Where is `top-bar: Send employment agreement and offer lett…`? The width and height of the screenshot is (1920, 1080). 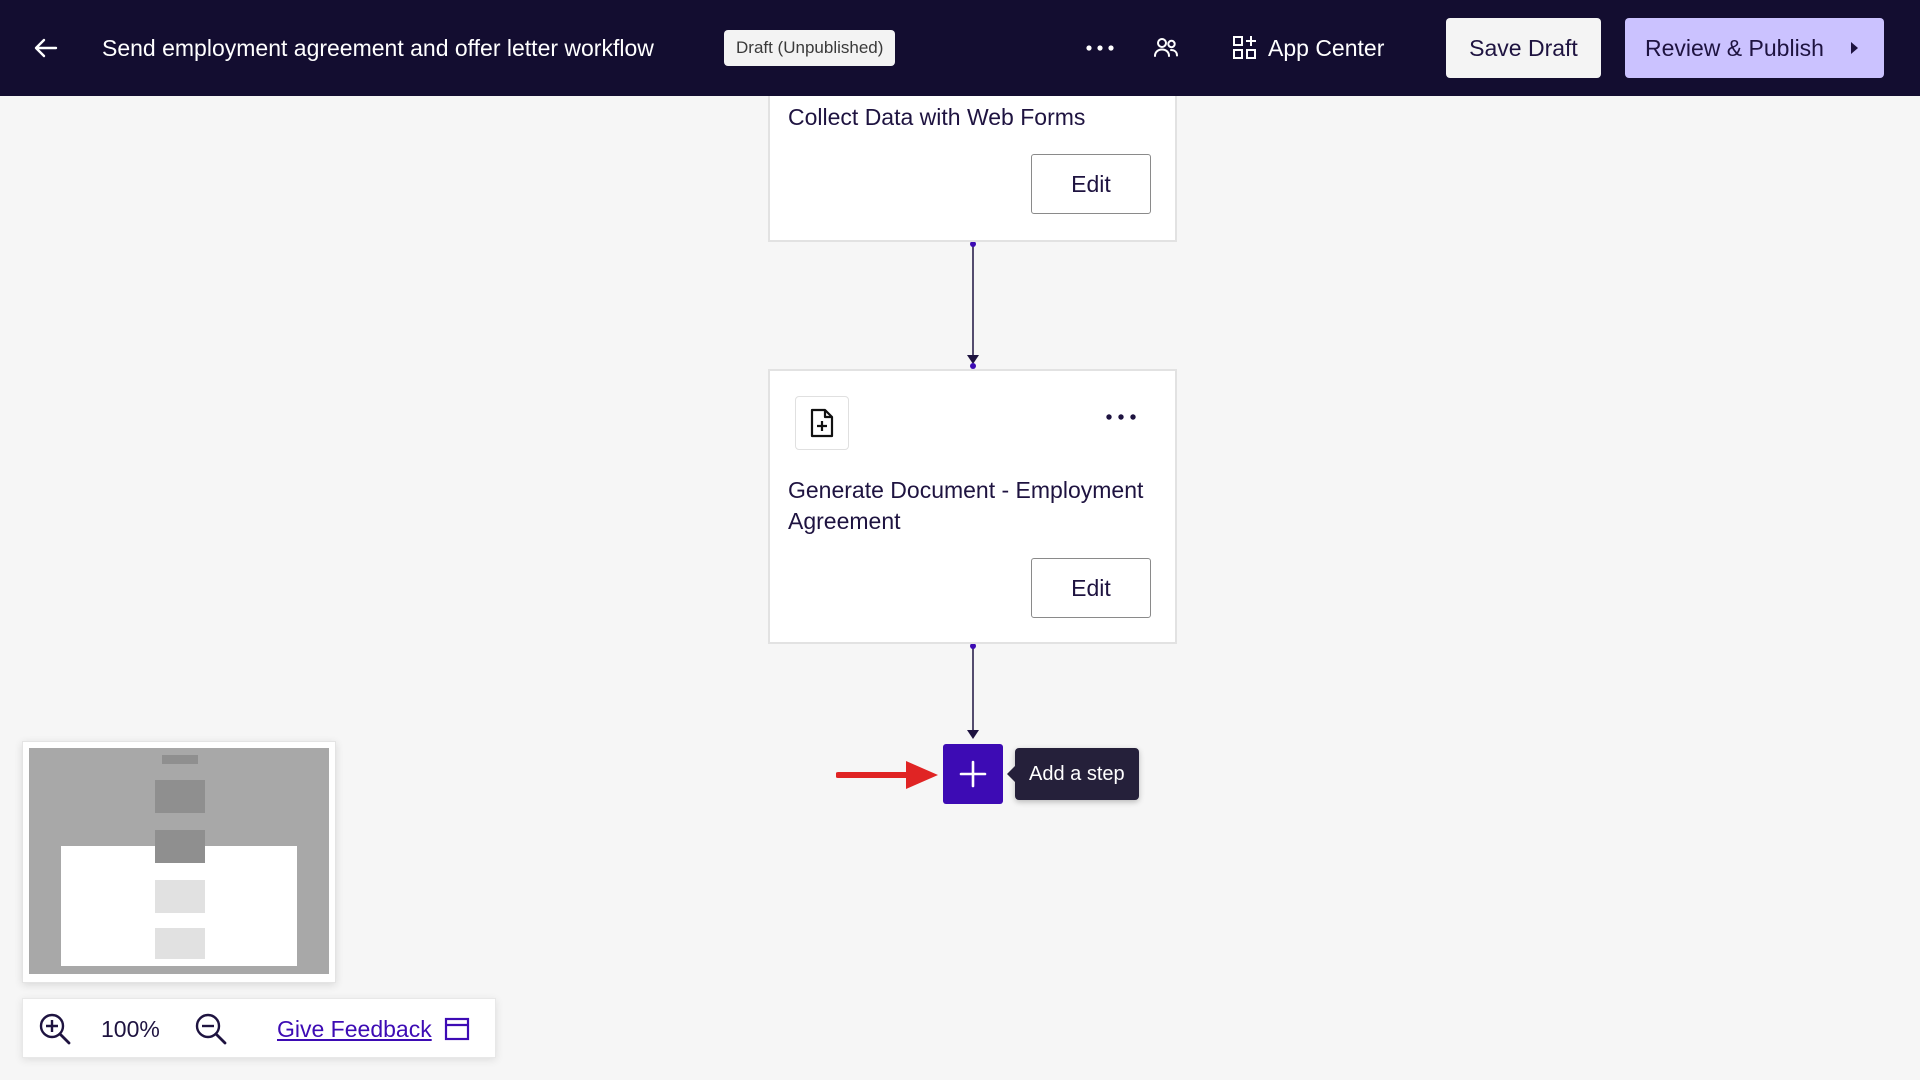 top-bar: Send employment agreement and offer lett… is located at coordinates (960, 48).